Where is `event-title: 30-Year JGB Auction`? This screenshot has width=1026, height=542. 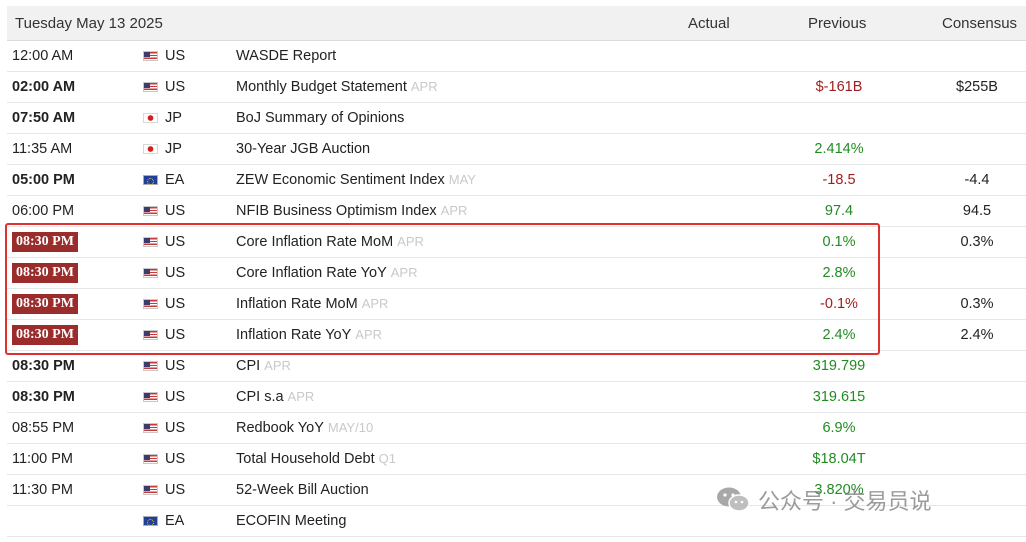 event-title: 30-Year JGB Auction is located at coordinates (303, 149).